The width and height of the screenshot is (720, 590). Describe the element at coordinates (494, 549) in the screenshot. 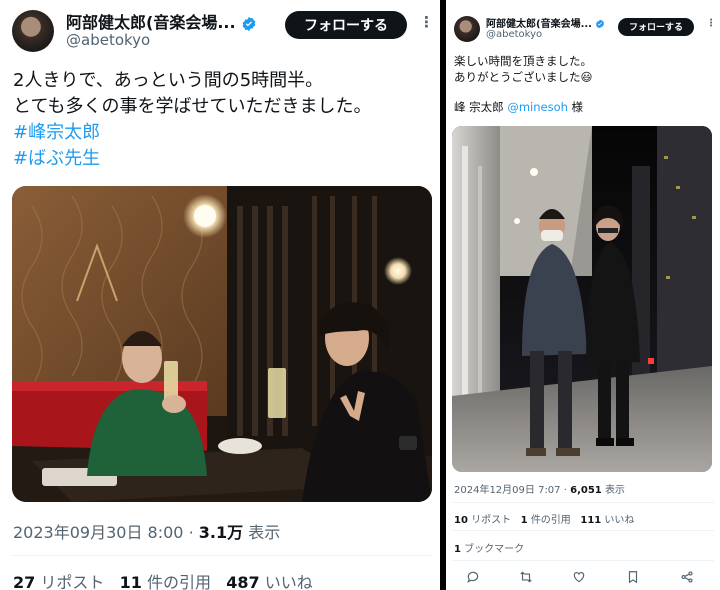

I see `bookmarks-label: ブックマーク` at that location.